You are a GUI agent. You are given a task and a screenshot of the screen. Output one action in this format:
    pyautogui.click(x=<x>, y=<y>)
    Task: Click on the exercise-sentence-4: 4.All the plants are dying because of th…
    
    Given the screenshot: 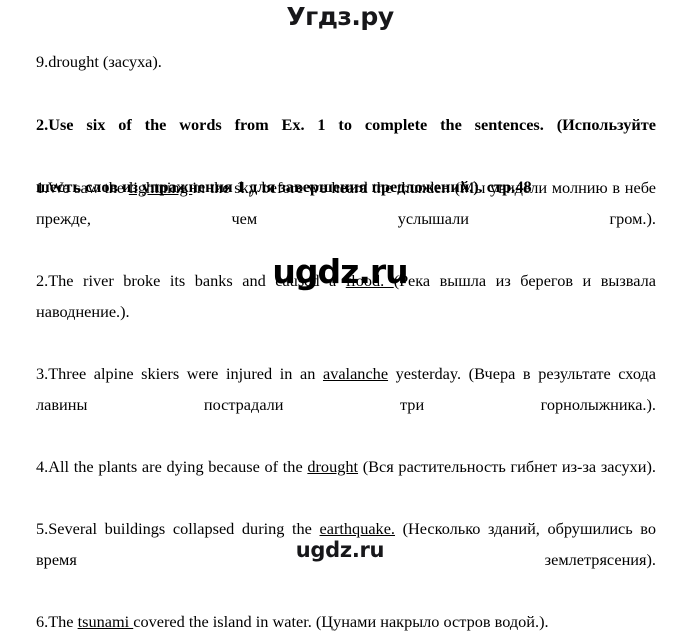 What is the action you would take?
    pyautogui.click(x=346, y=482)
    